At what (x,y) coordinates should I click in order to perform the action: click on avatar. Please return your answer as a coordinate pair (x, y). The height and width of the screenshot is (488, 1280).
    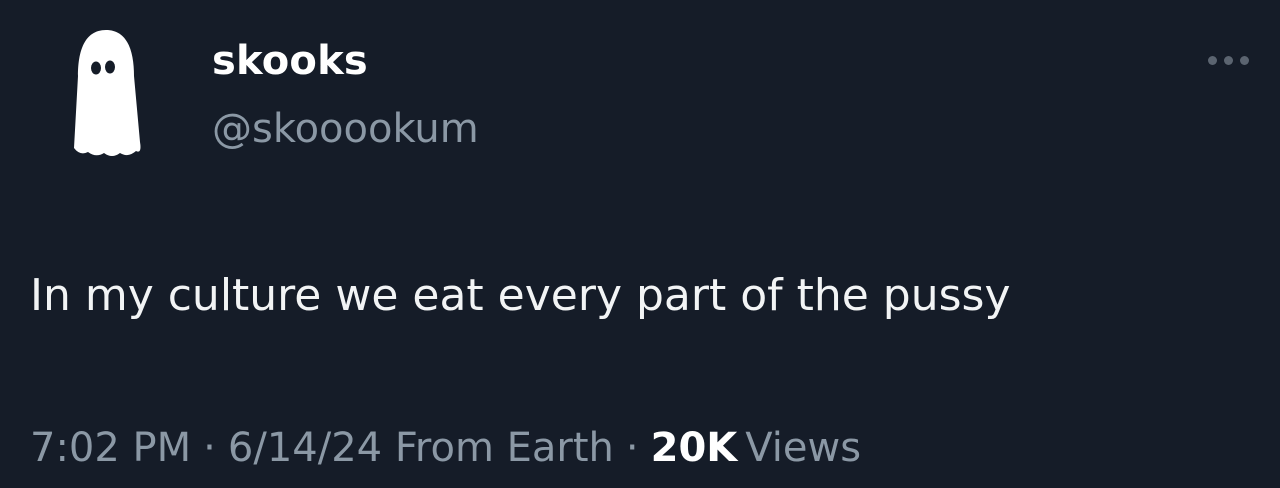
    Looking at the image, I should click on (106, 94).